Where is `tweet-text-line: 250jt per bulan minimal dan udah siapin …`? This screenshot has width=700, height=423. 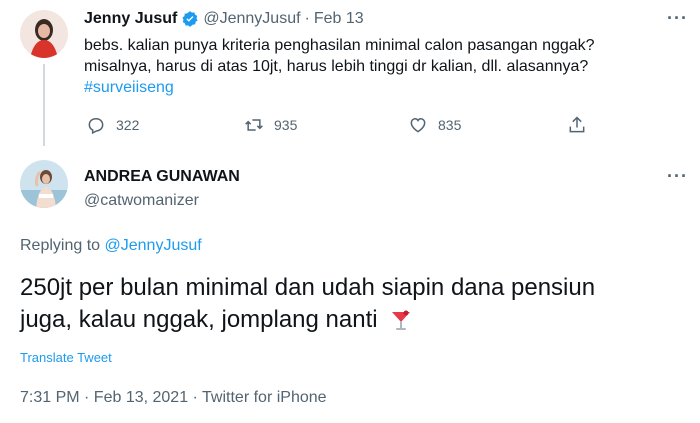
tweet-text-line: 250jt per bulan minimal dan udah siapin … is located at coordinates (308, 287).